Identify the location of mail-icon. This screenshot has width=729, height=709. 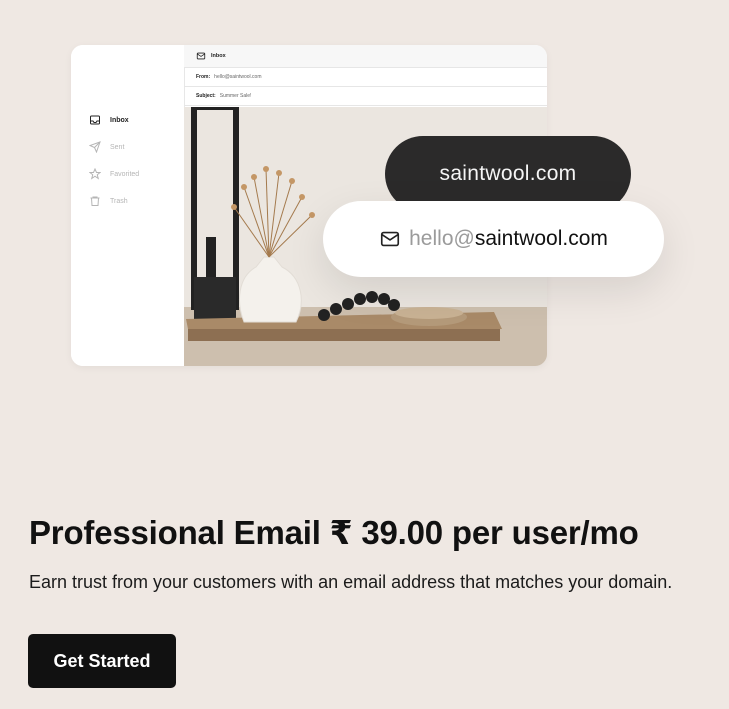
(201, 56).